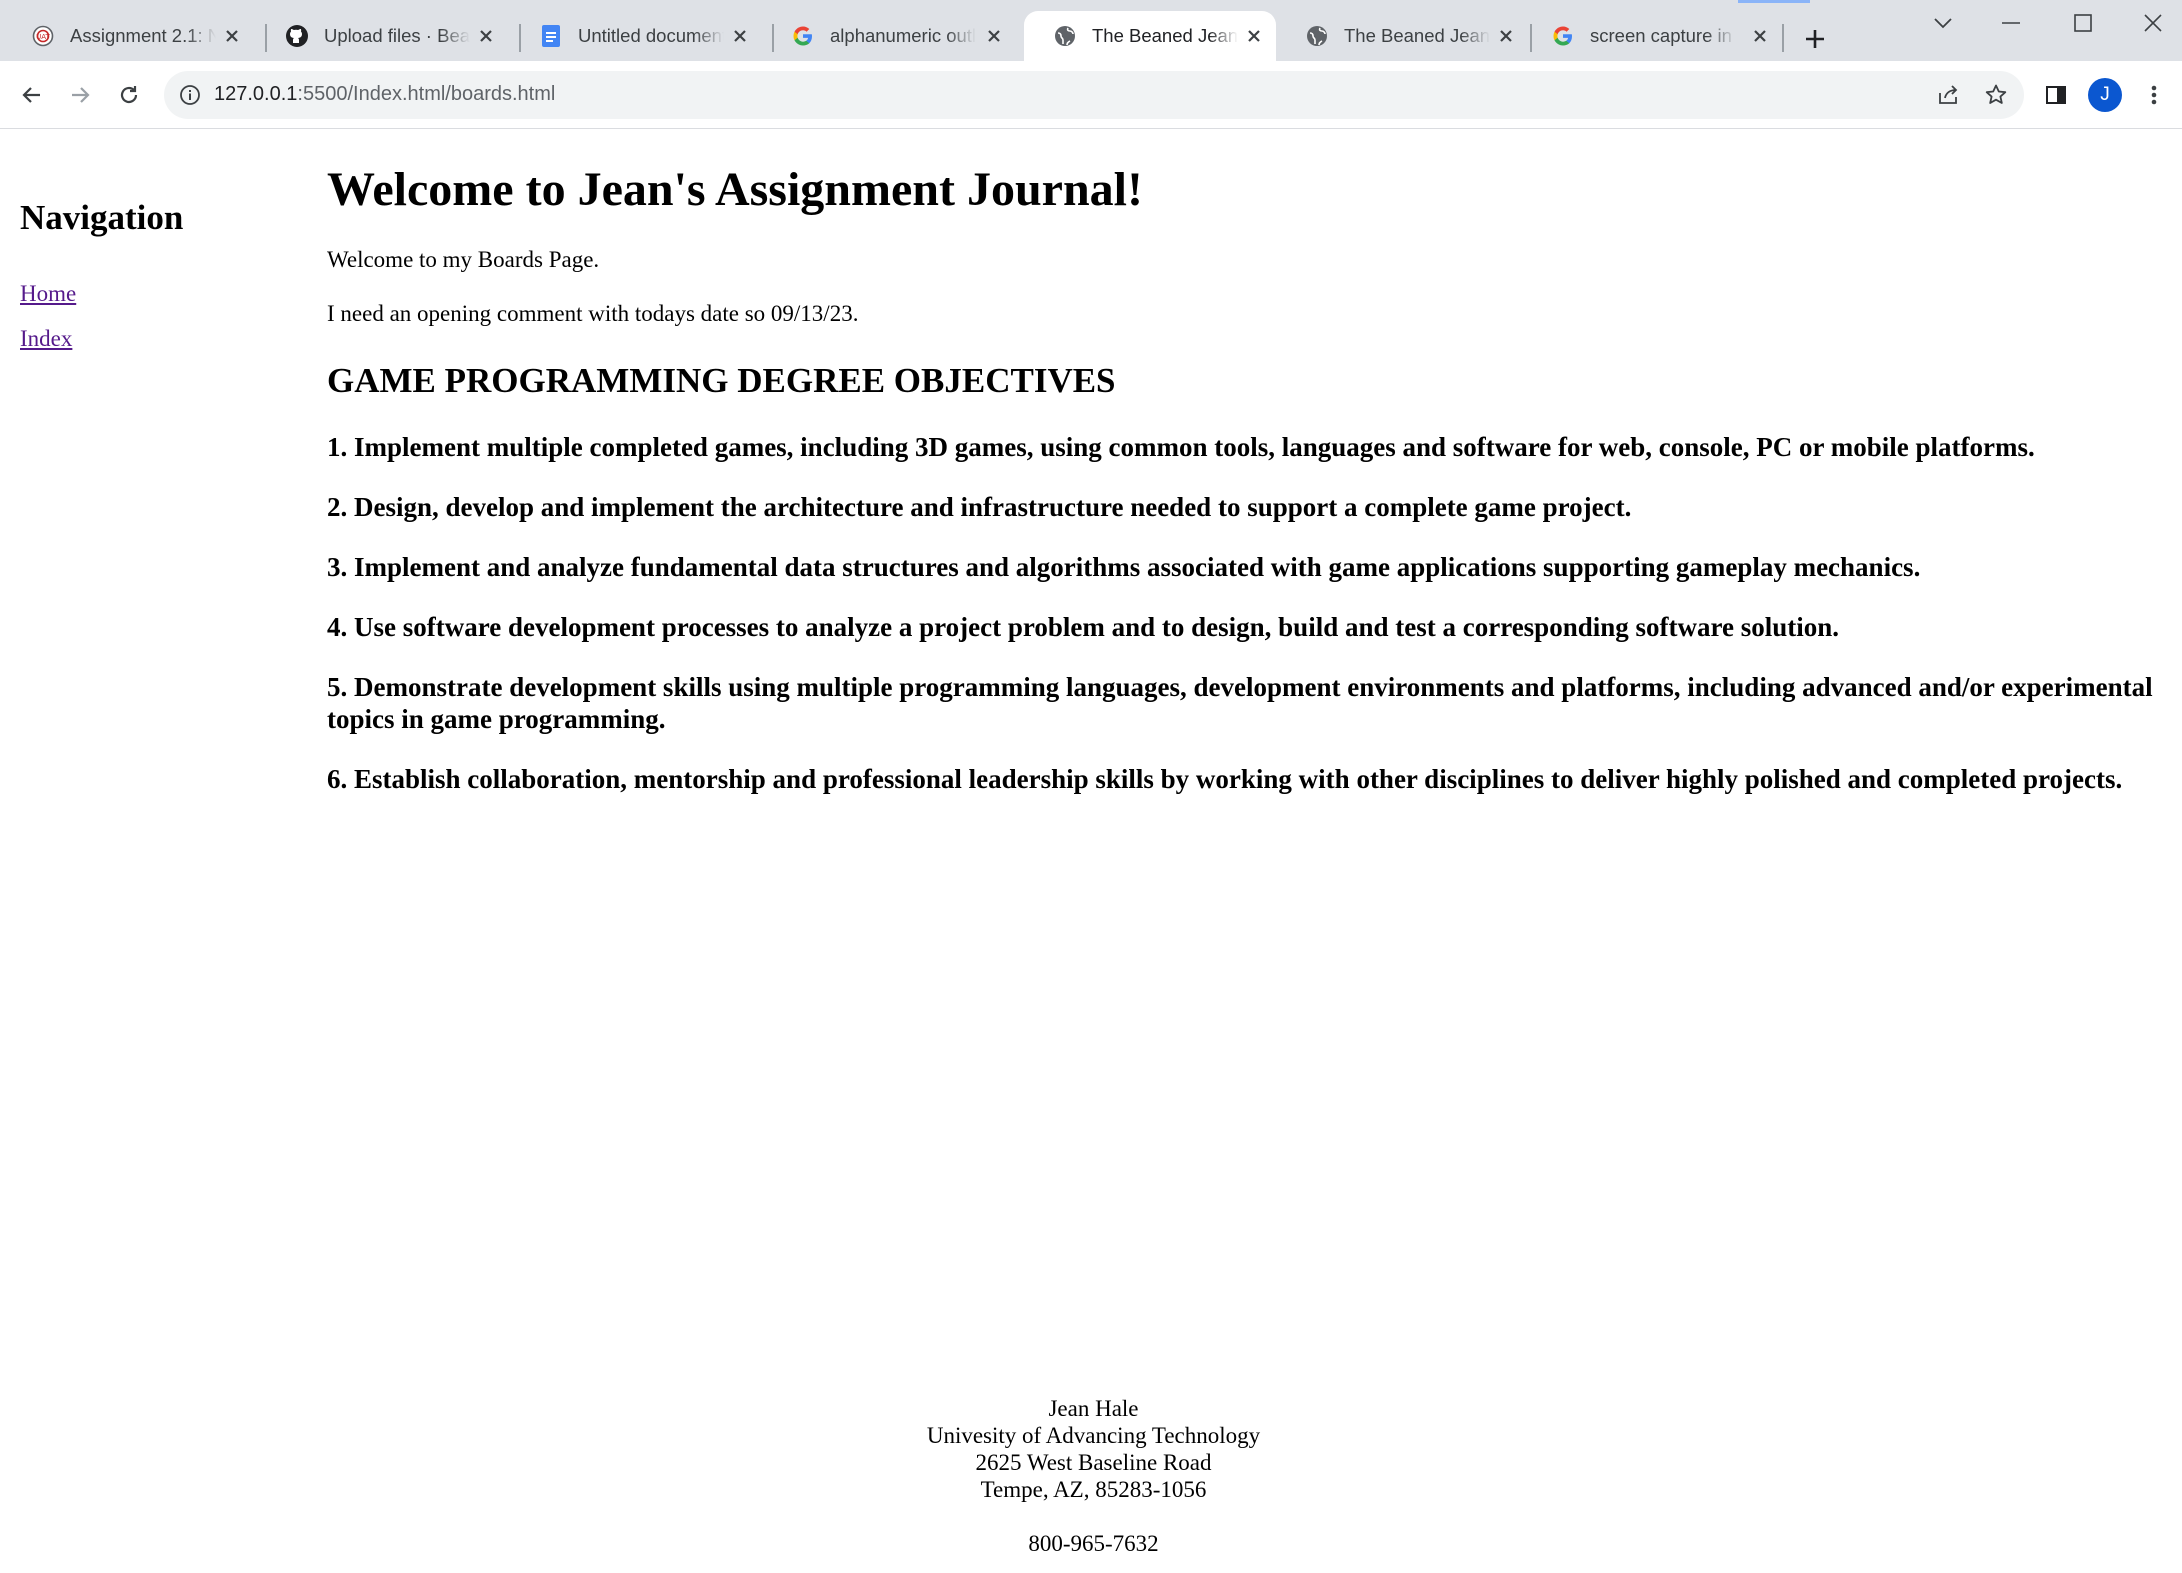 This screenshot has width=2182, height=1573. I want to click on svg-text: UAT, so click(43, 37).